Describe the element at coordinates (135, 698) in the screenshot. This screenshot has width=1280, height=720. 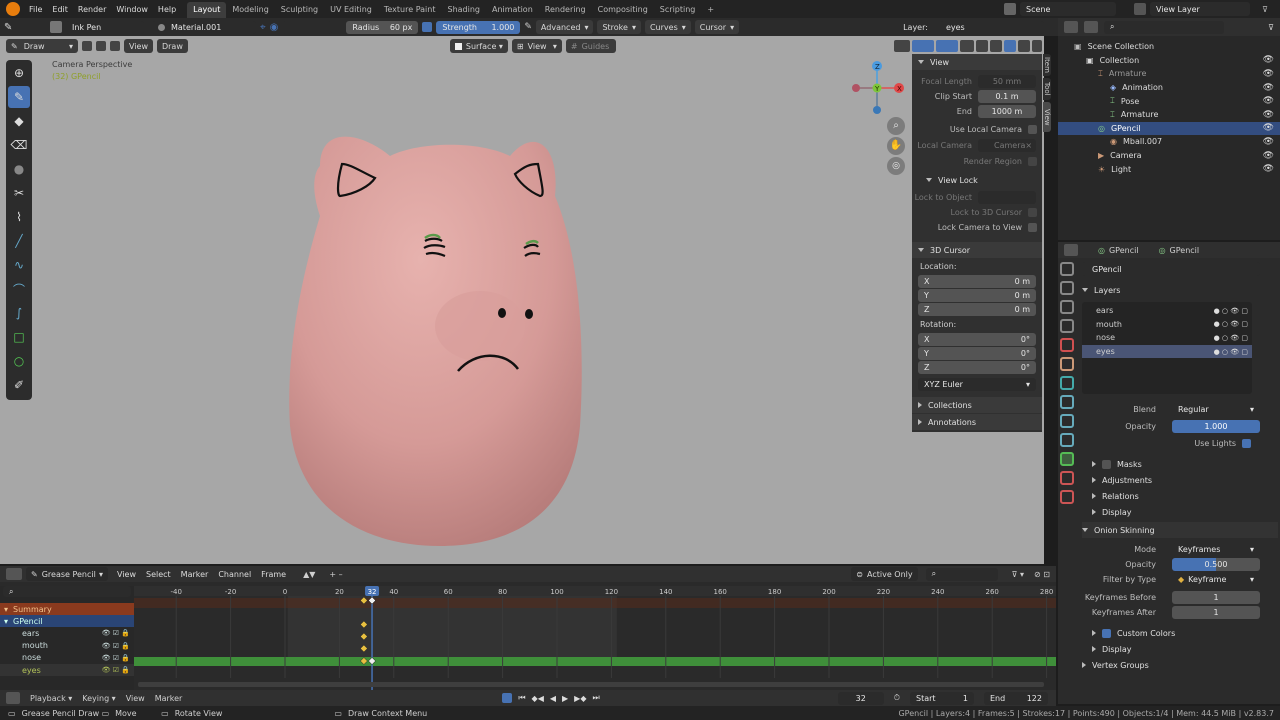
I see `timeline-view-menu: View` at that location.